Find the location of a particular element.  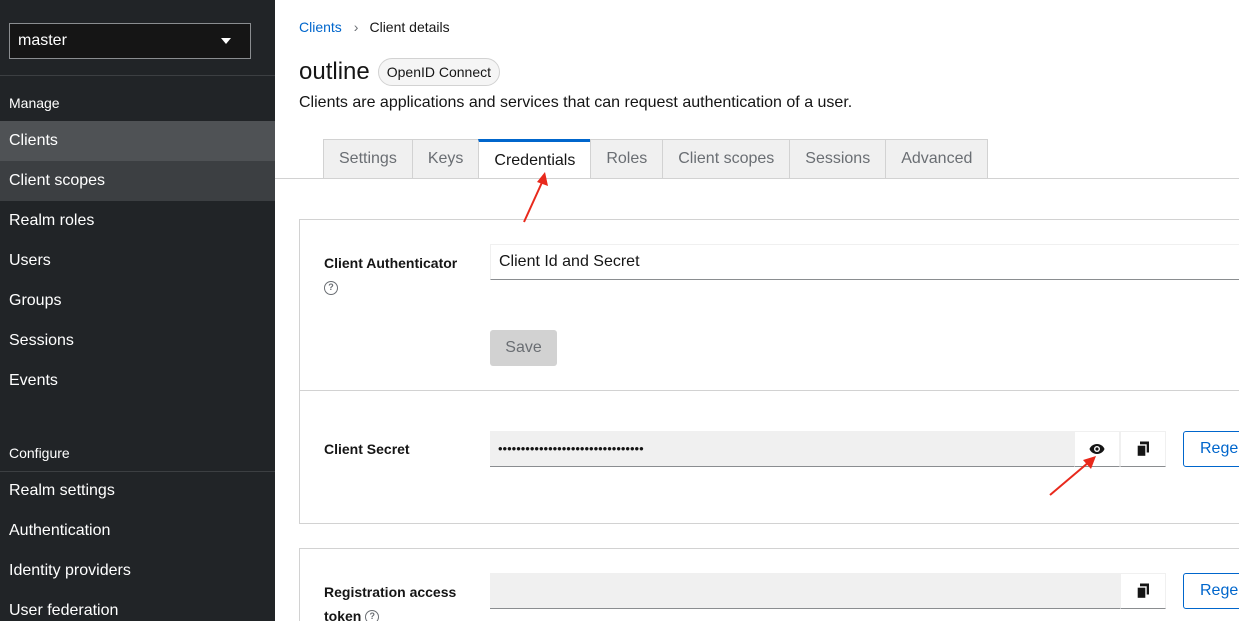

copy-token-button is located at coordinates (1143, 591).